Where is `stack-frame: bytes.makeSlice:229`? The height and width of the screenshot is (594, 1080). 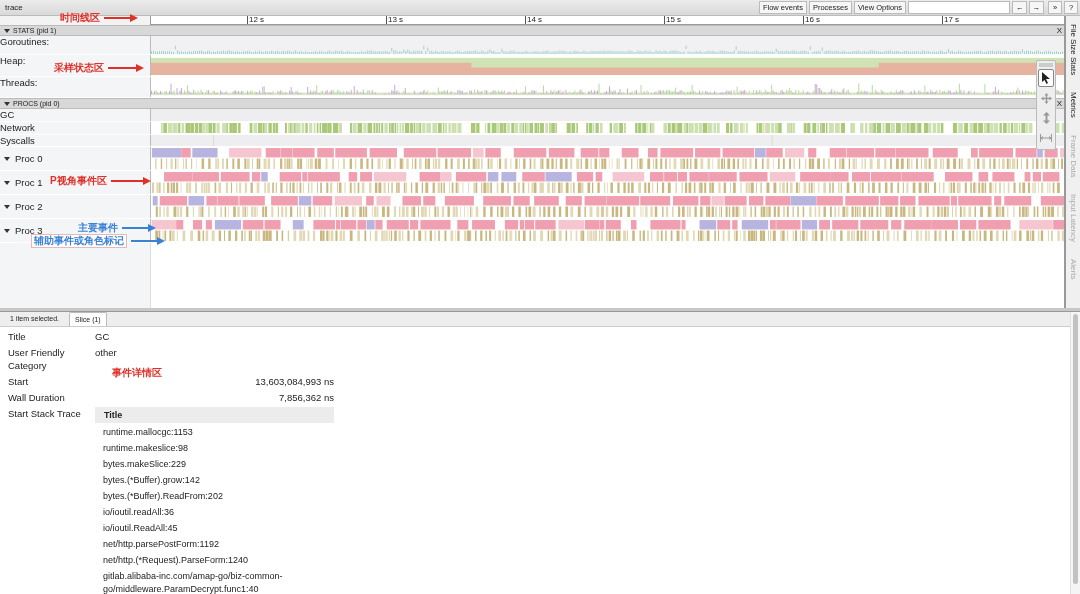
stack-frame: bytes.makeSlice:229 is located at coordinates (214, 463).